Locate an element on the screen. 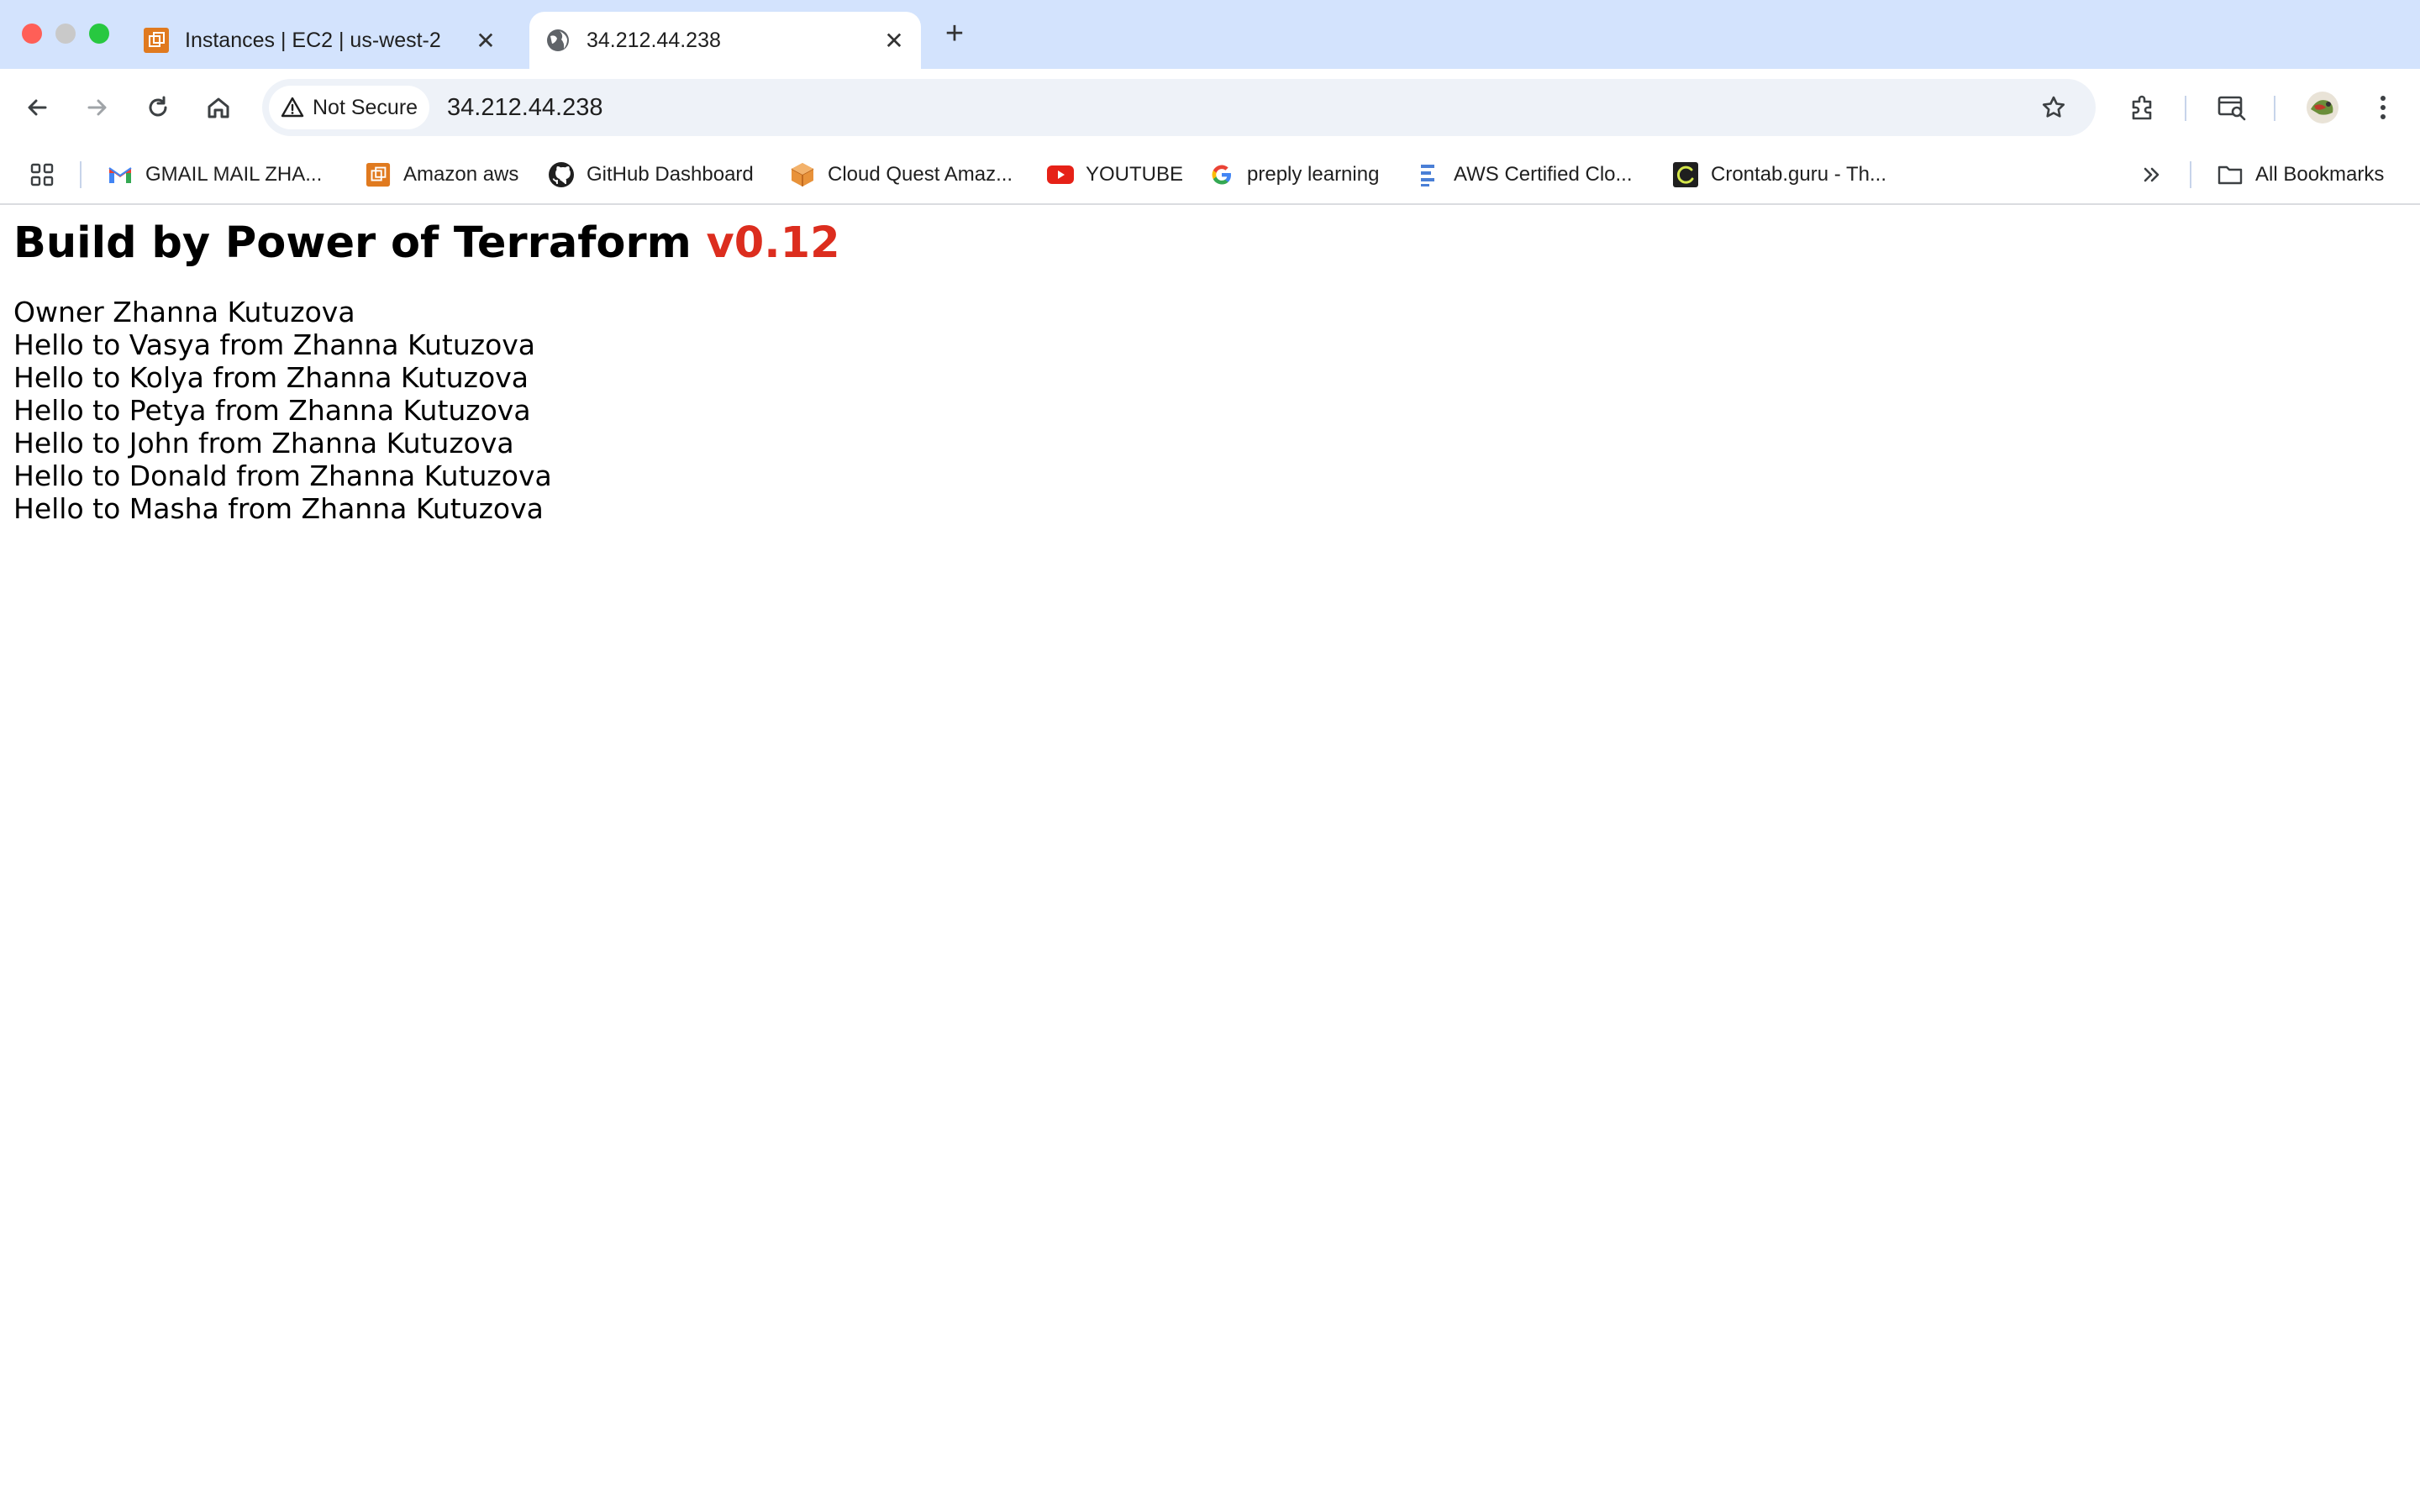 The width and height of the screenshot is (2420, 1512). apps-button is located at coordinates (42, 174).